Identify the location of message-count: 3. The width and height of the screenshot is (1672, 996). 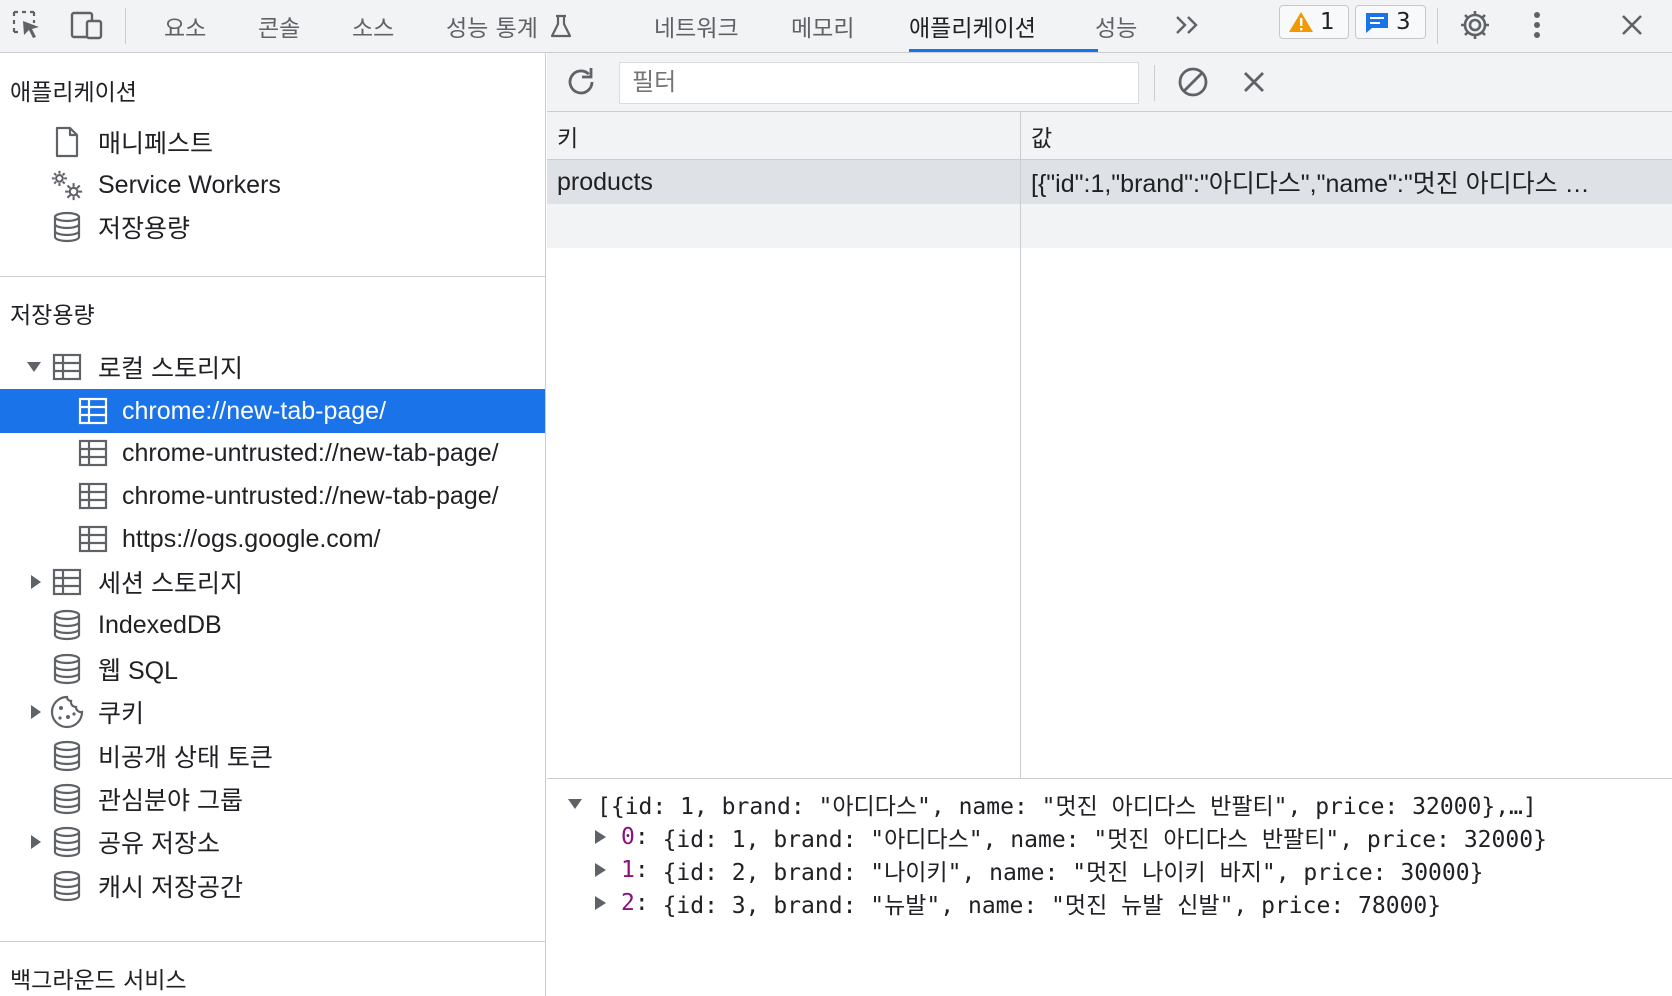
(1403, 22).